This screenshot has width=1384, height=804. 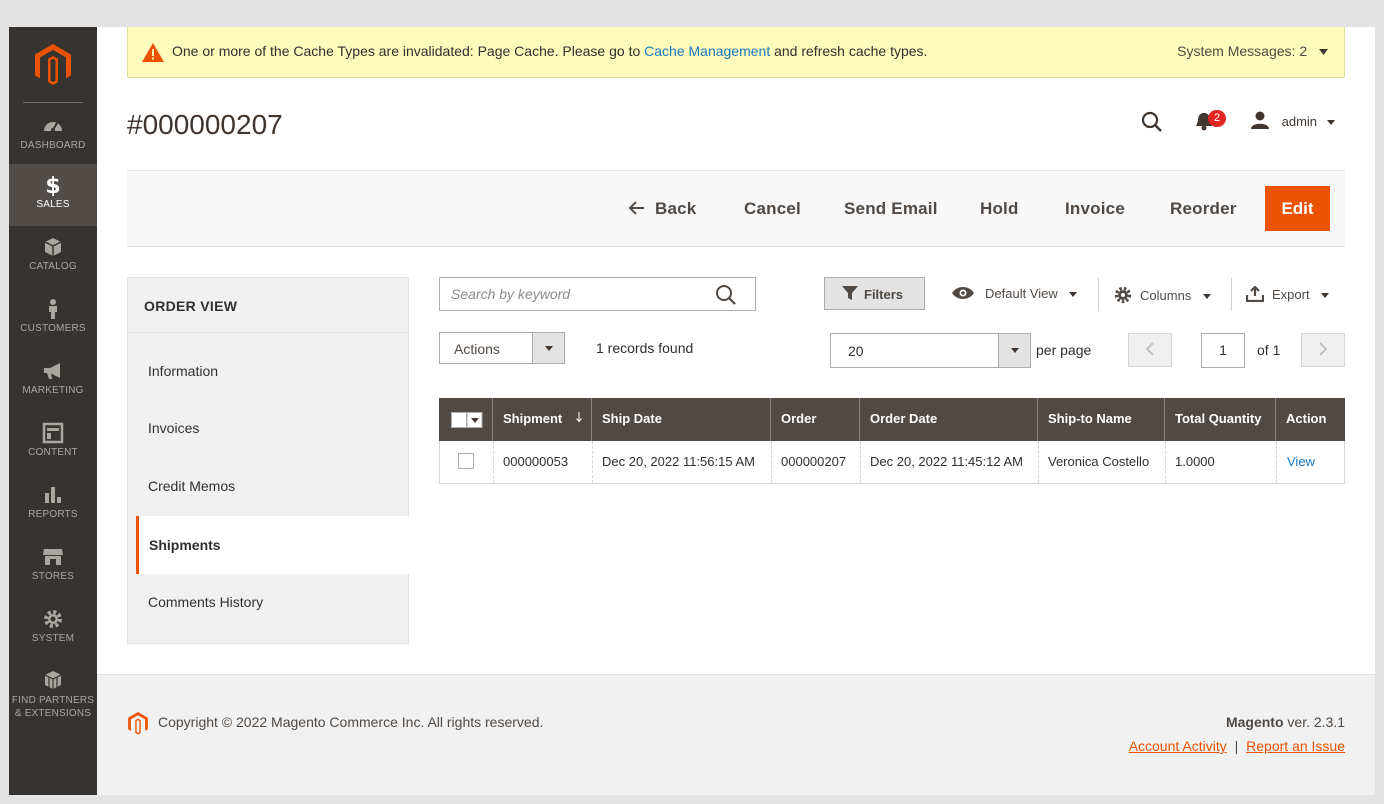 I want to click on cell-ship-date: Dec 20, 2022 11:56:15 AM, so click(x=681, y=462).